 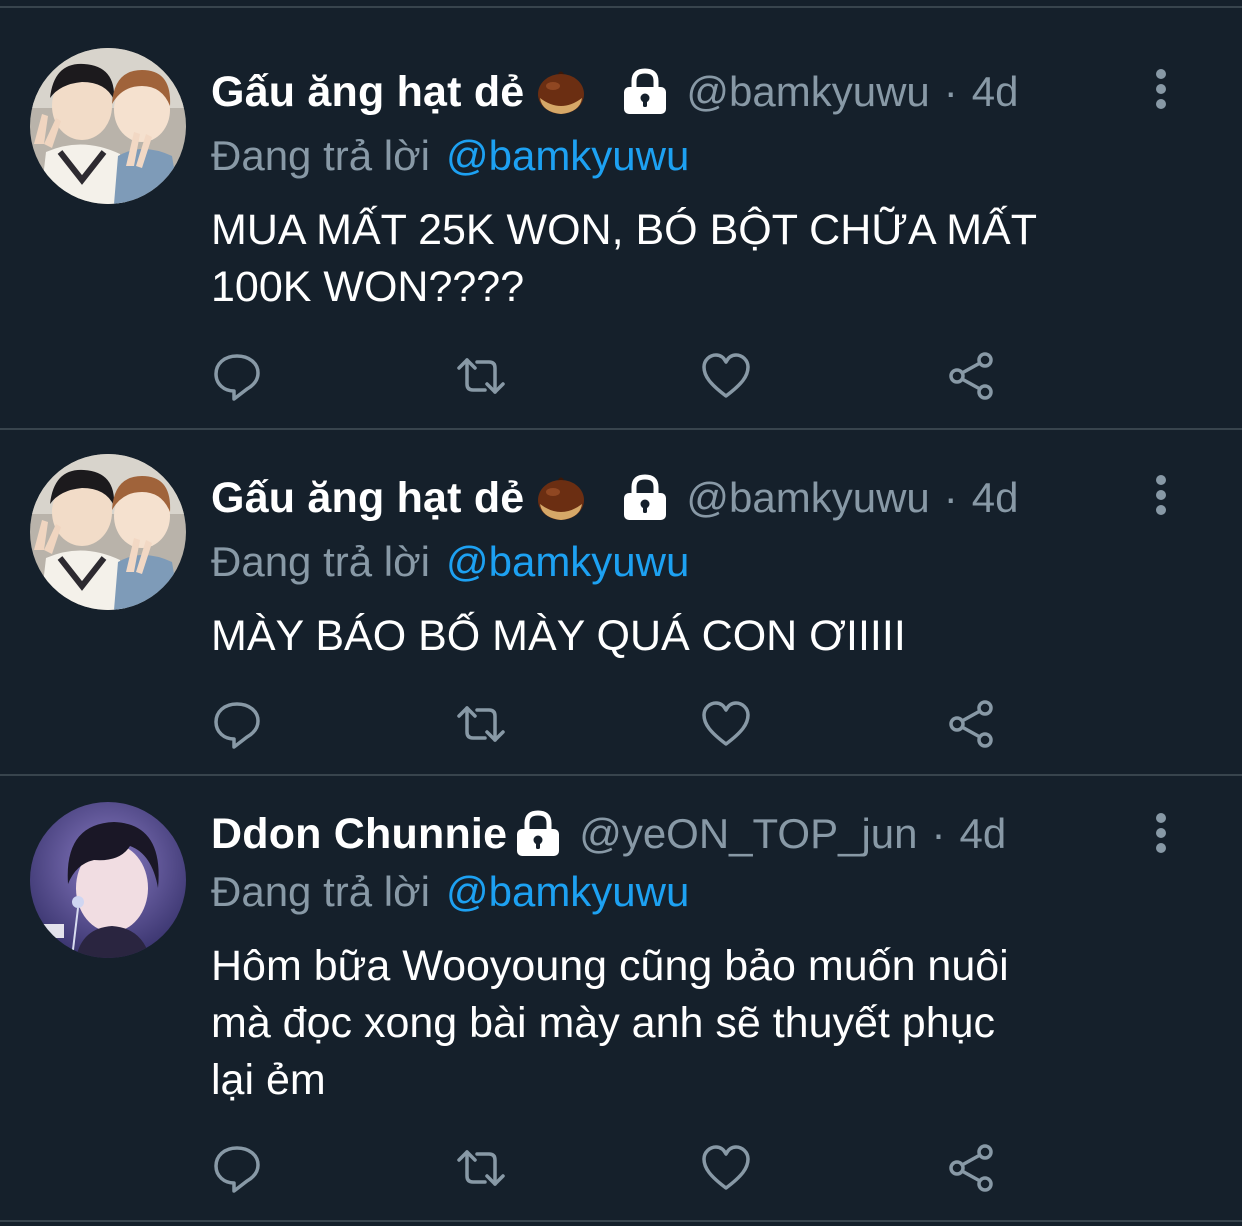 I want to click on handle: @yeON_TOP_jun, so click(x=748, y=834).